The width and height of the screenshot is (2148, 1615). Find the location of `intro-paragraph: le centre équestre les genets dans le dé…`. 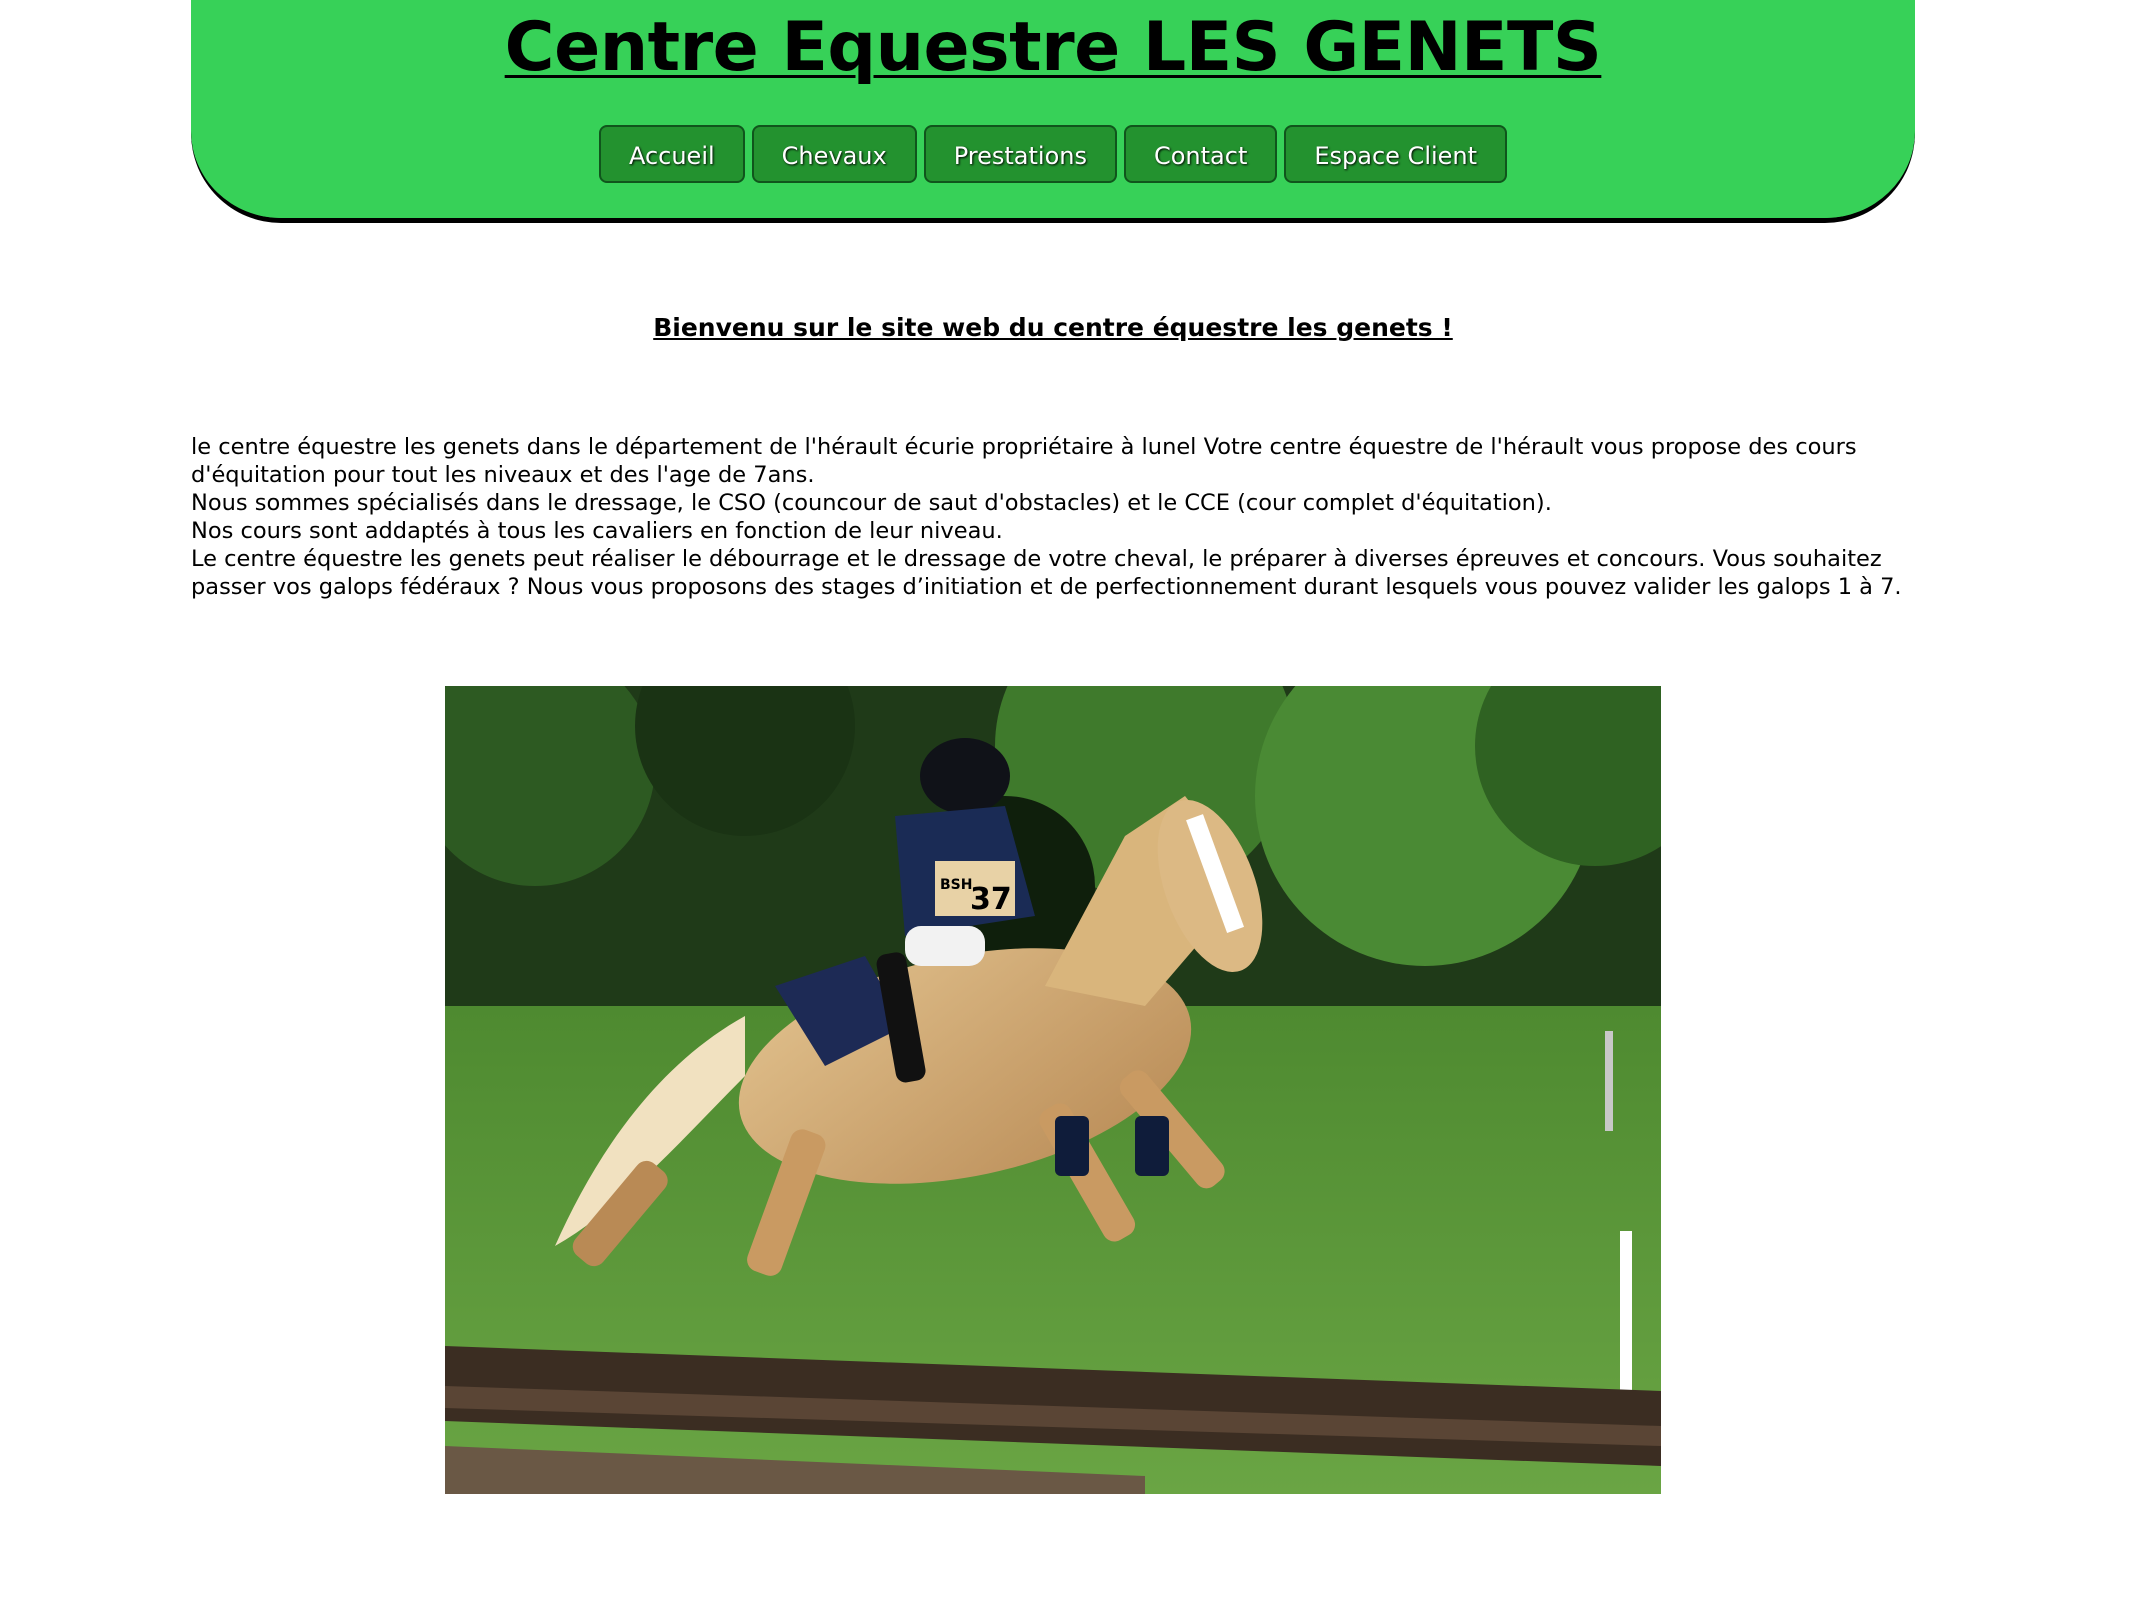

intro-paragraph: le centre équestre les genets dans le dé… is located at coordinates (1024, 461).